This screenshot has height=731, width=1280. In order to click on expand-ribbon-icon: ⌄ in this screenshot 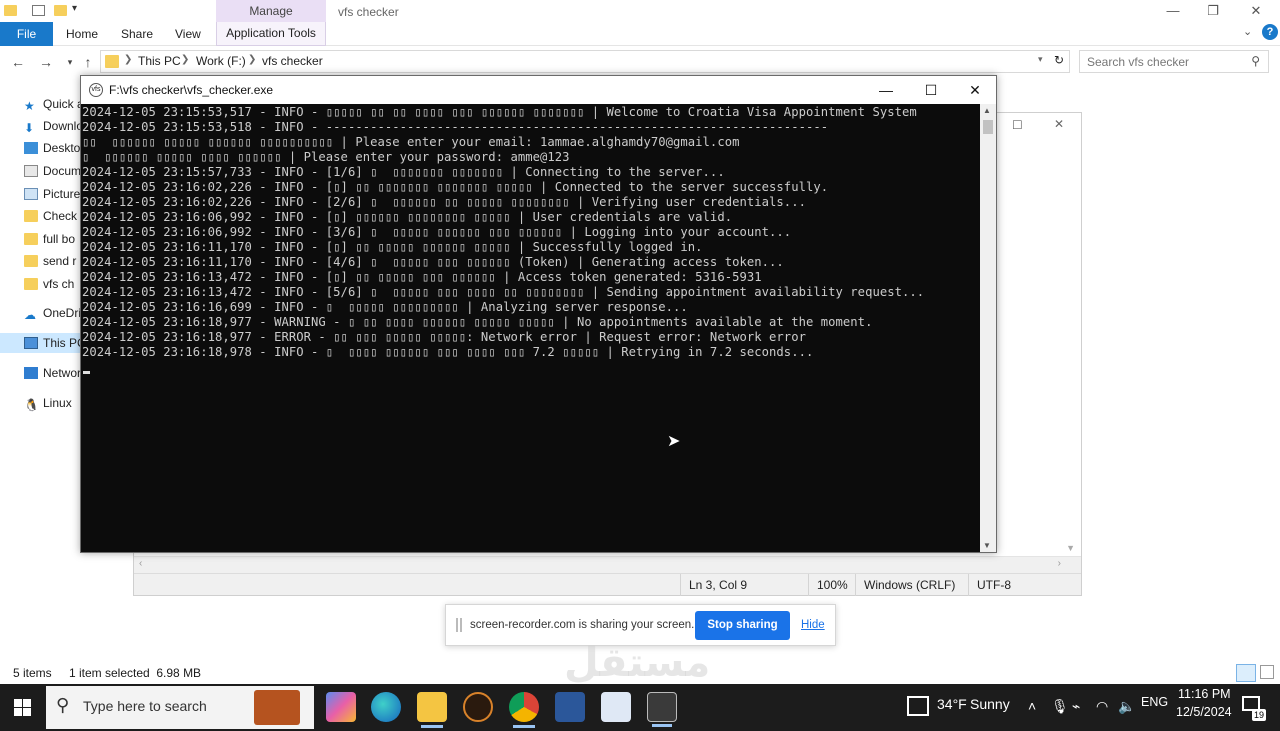, I will do `click(1247, 31)`.